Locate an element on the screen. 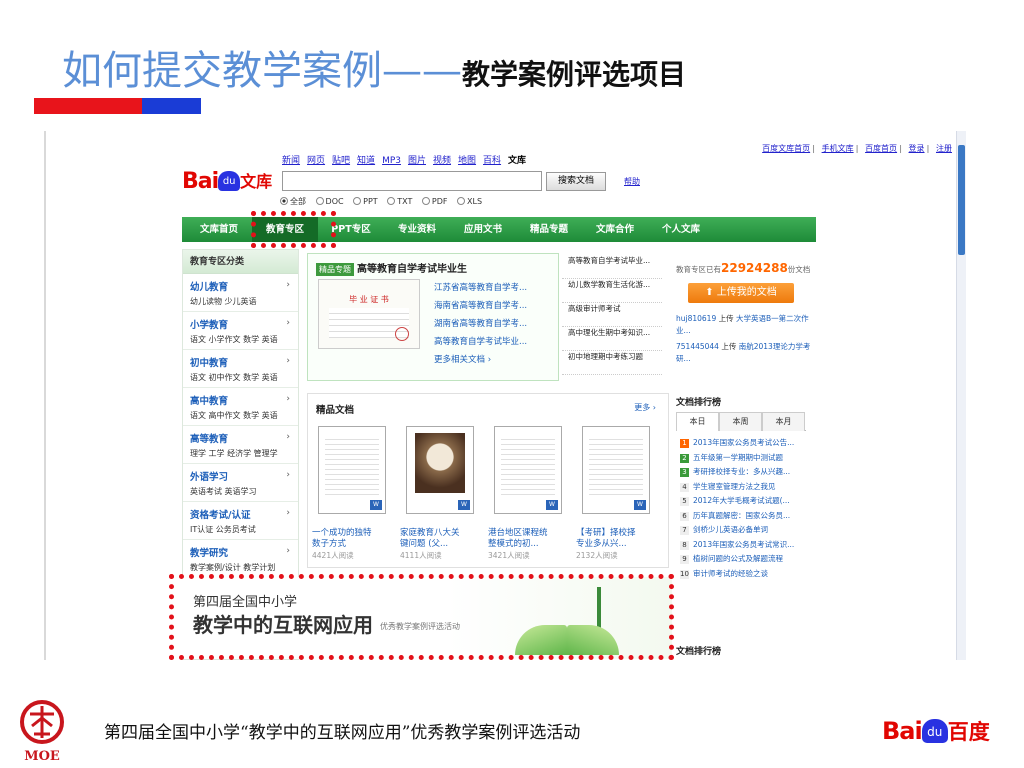  radio-pdf: PDF is located at coordinates (434, 201).